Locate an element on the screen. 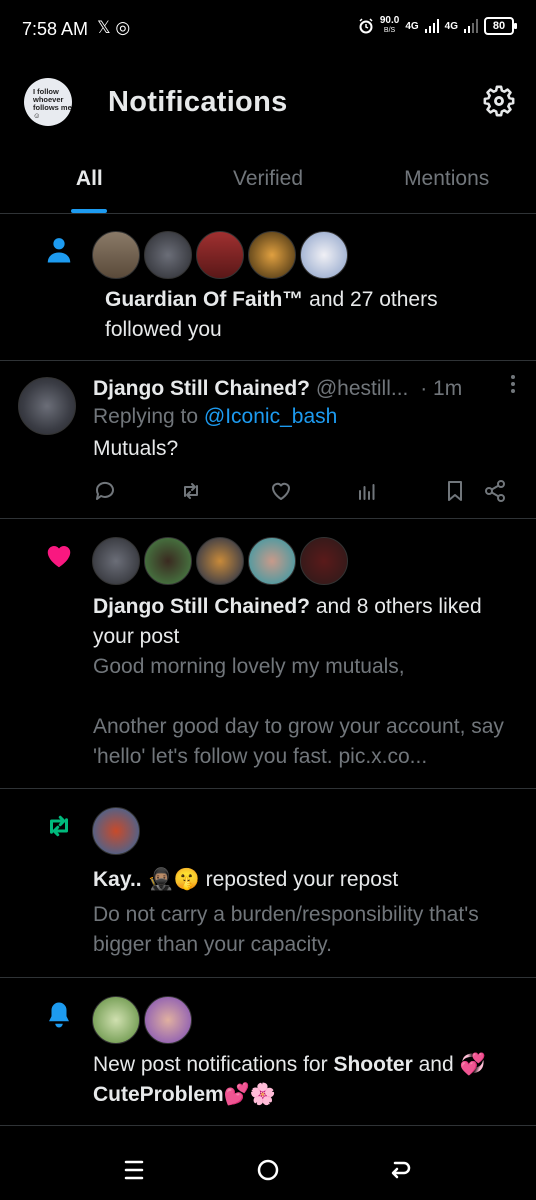 The image size is (536, 1200). account-avatars is located at coordinates (142, 1020).